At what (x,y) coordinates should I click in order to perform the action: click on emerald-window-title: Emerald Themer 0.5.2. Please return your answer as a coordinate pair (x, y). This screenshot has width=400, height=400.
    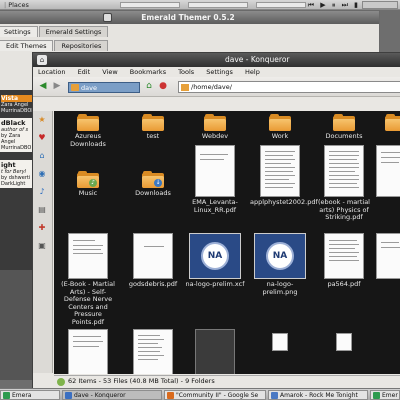
    Looking at the image, I should click on (188, 17).